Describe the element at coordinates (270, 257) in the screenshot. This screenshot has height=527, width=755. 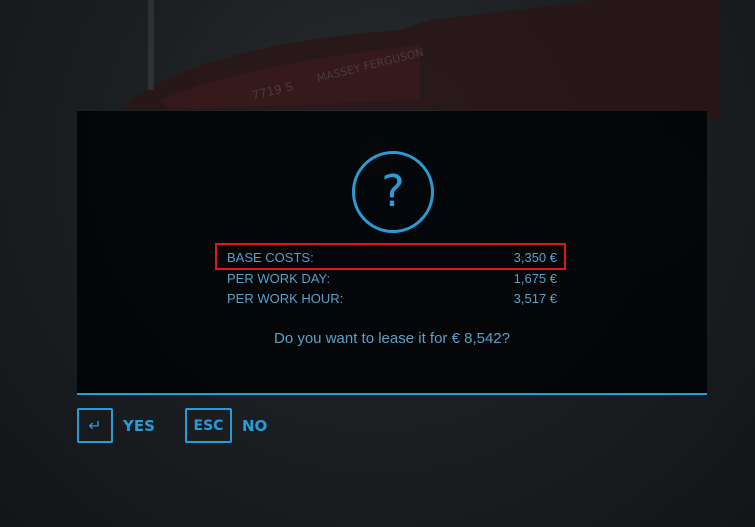
I see `cost-label: BASE COSTS:` at that location.